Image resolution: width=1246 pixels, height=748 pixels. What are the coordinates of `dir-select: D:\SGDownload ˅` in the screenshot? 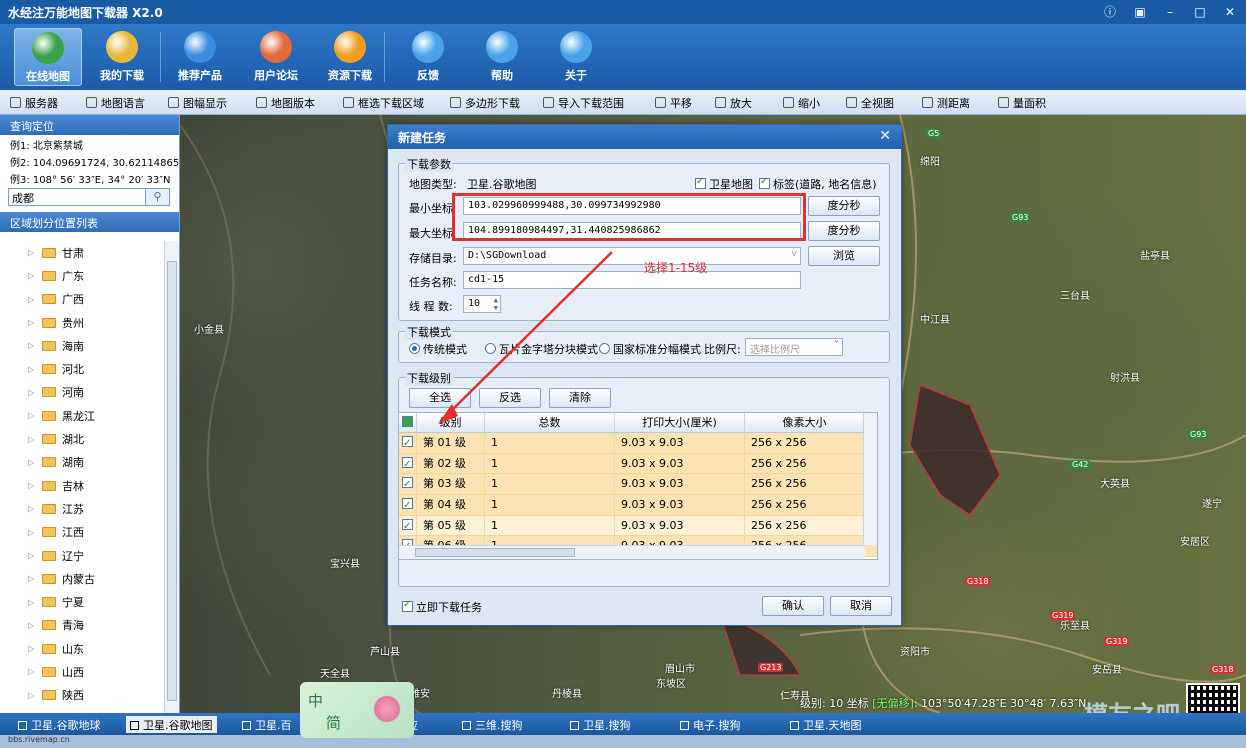 It's located at (632, 256).